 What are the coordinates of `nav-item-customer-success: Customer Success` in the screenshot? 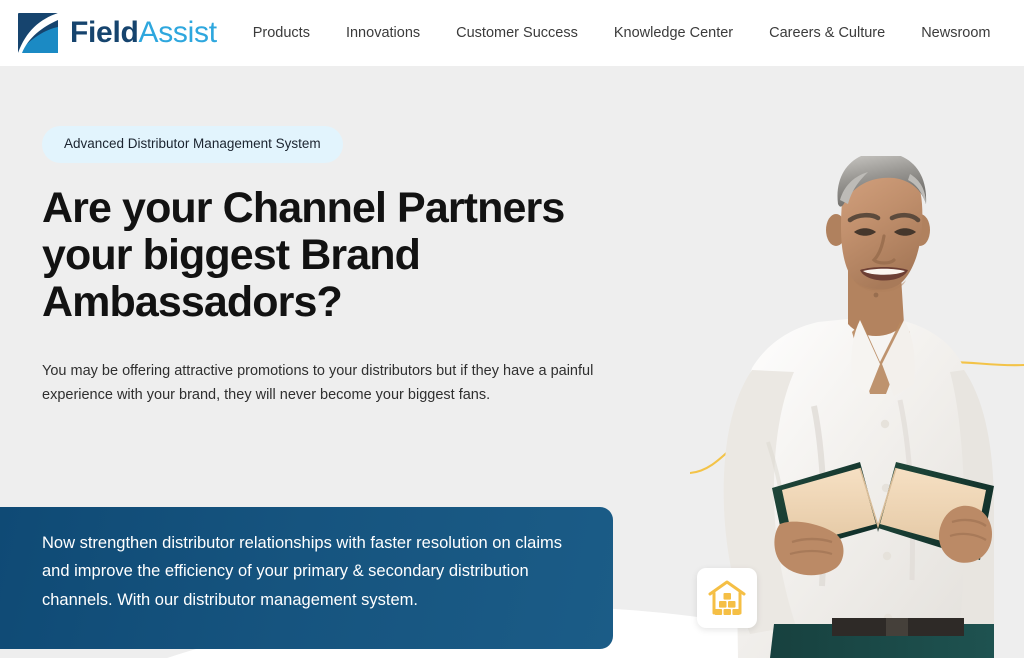 It's located at (517, 33).